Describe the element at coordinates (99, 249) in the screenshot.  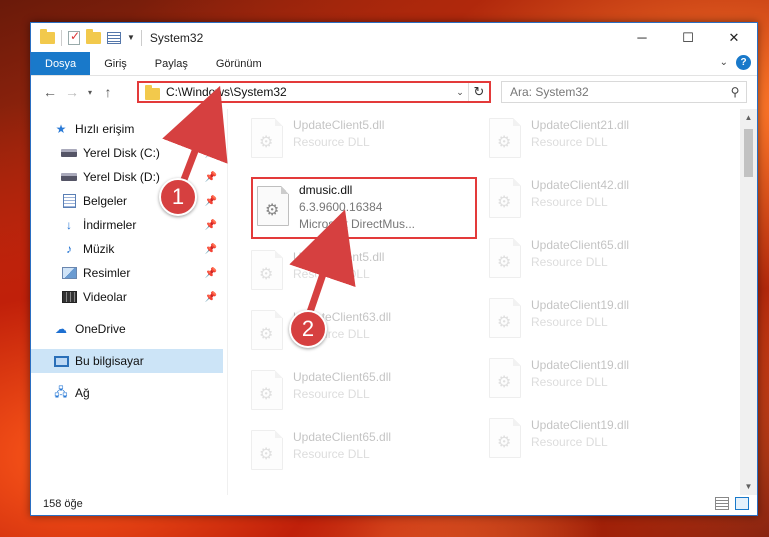
I see `sidebar-item-label: Müzik` at that location.